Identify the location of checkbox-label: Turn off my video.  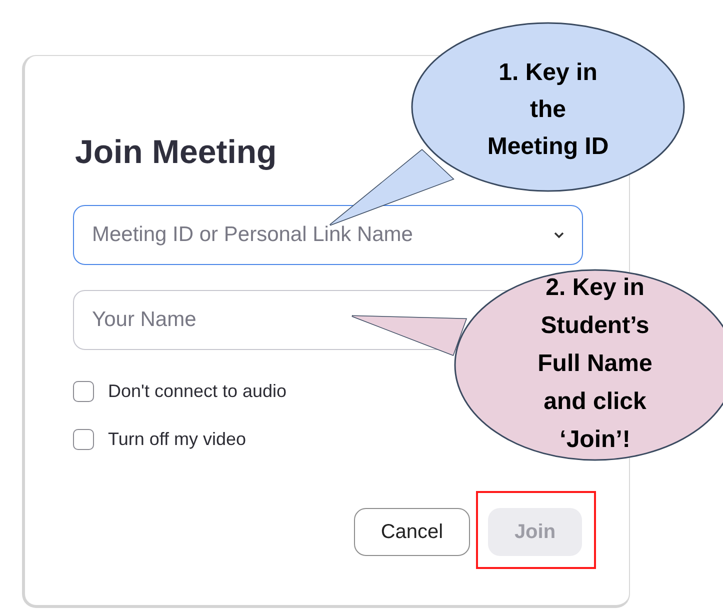
(177, 439).